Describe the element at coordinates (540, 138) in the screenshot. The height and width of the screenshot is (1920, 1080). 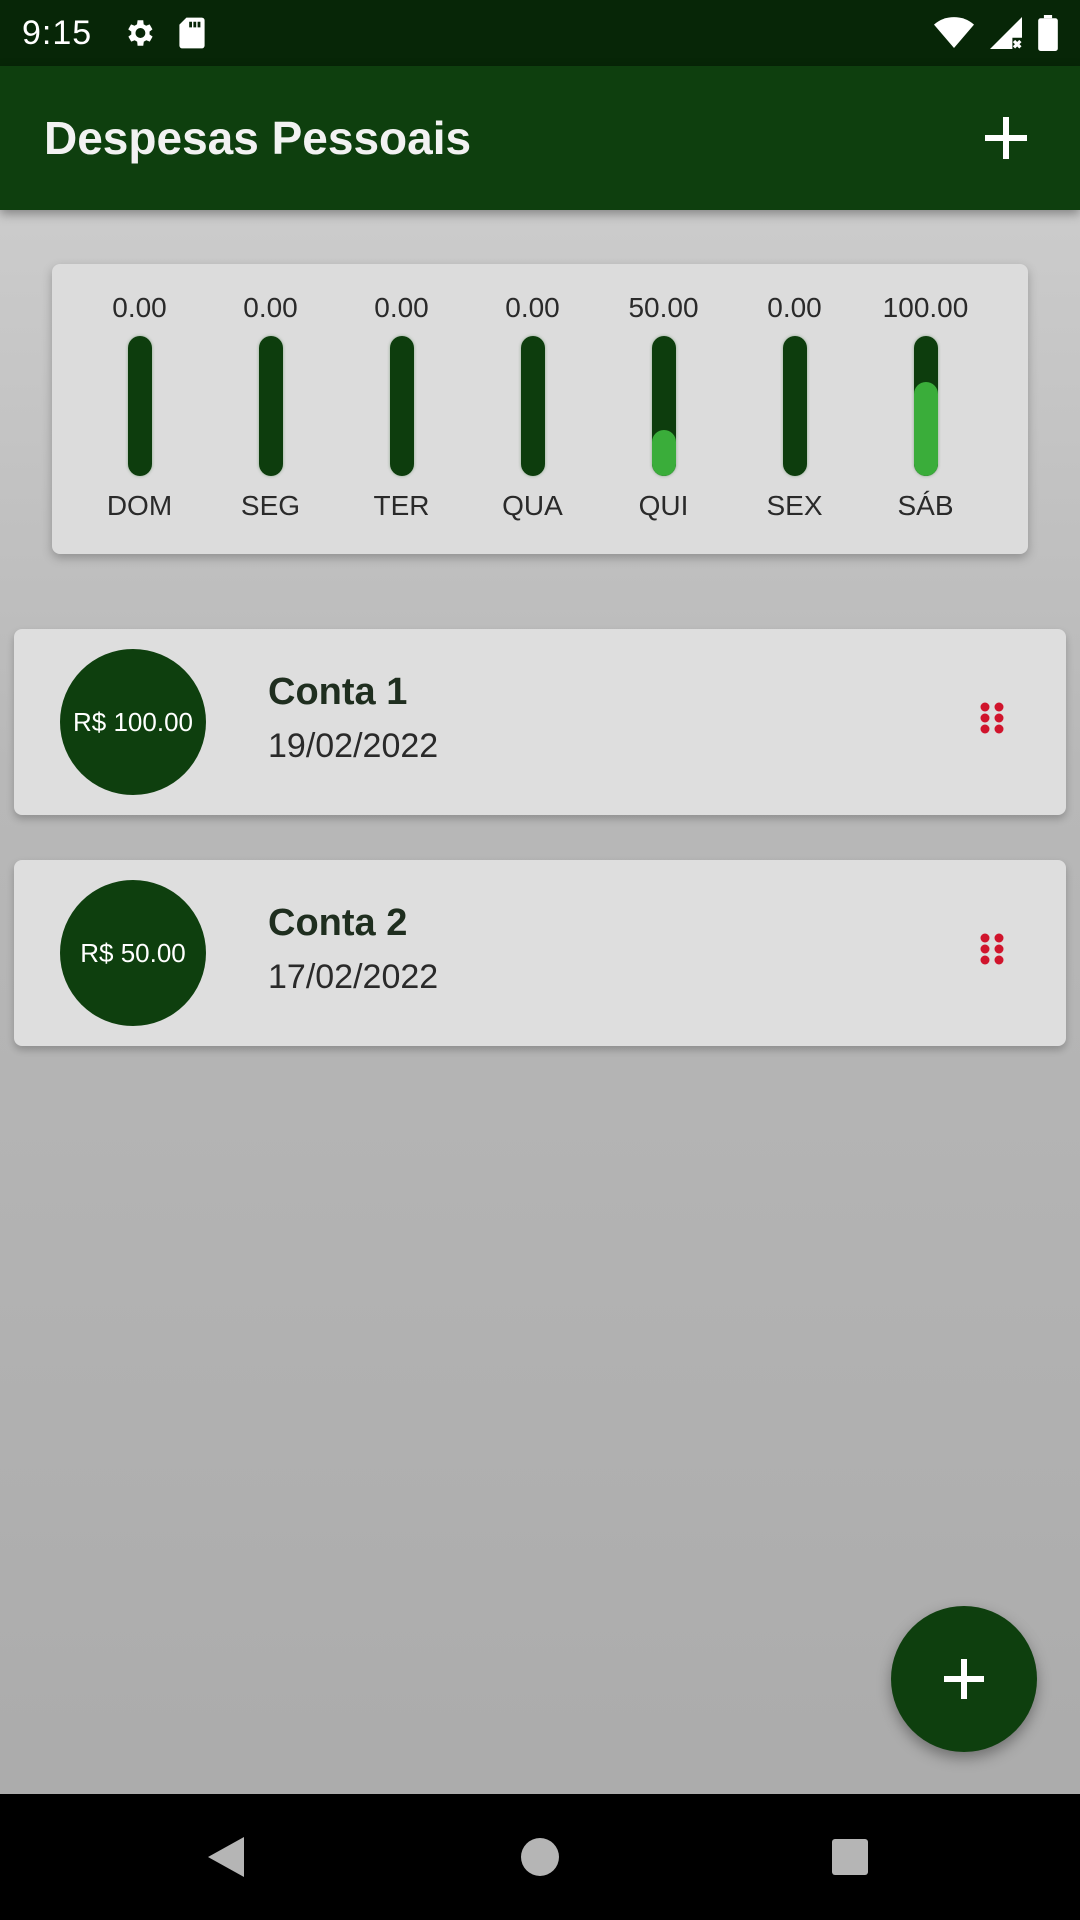
I see `app-bar: Despesas Pessoais` at that location.